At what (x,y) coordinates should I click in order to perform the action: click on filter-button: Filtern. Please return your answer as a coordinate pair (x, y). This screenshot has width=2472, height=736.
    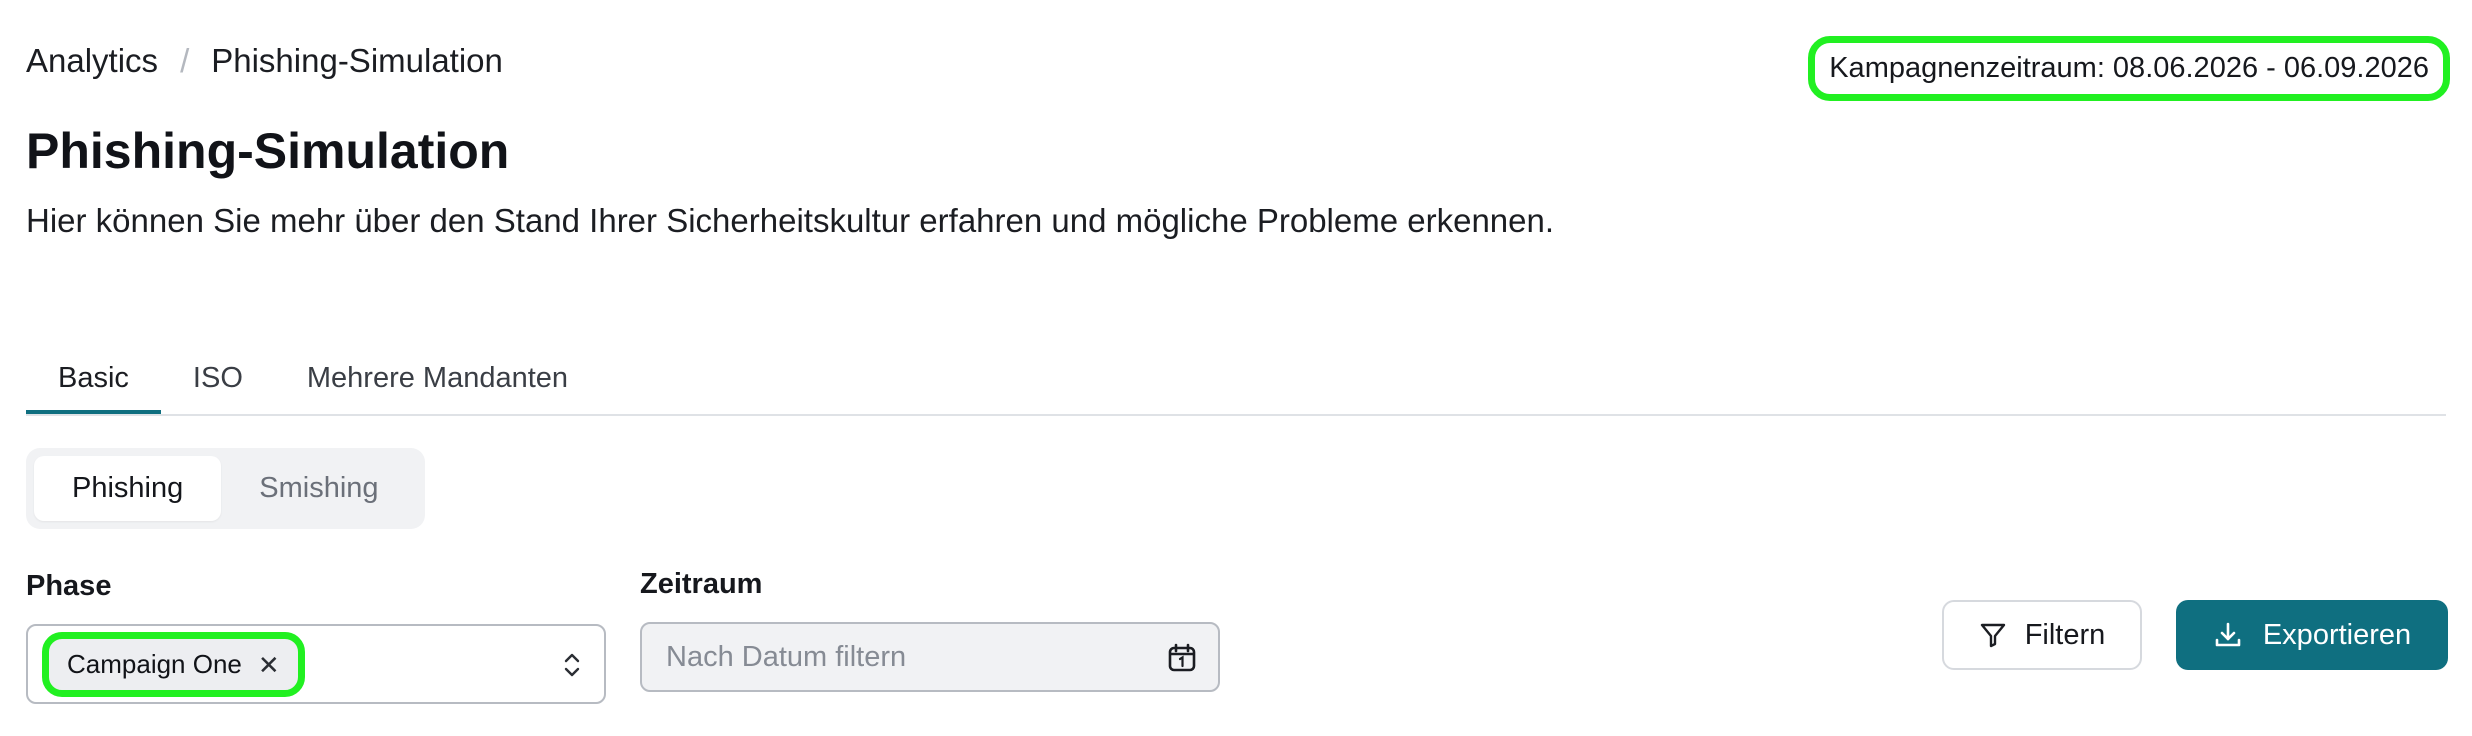
    Looking at the image, I should click on (2042, 635).